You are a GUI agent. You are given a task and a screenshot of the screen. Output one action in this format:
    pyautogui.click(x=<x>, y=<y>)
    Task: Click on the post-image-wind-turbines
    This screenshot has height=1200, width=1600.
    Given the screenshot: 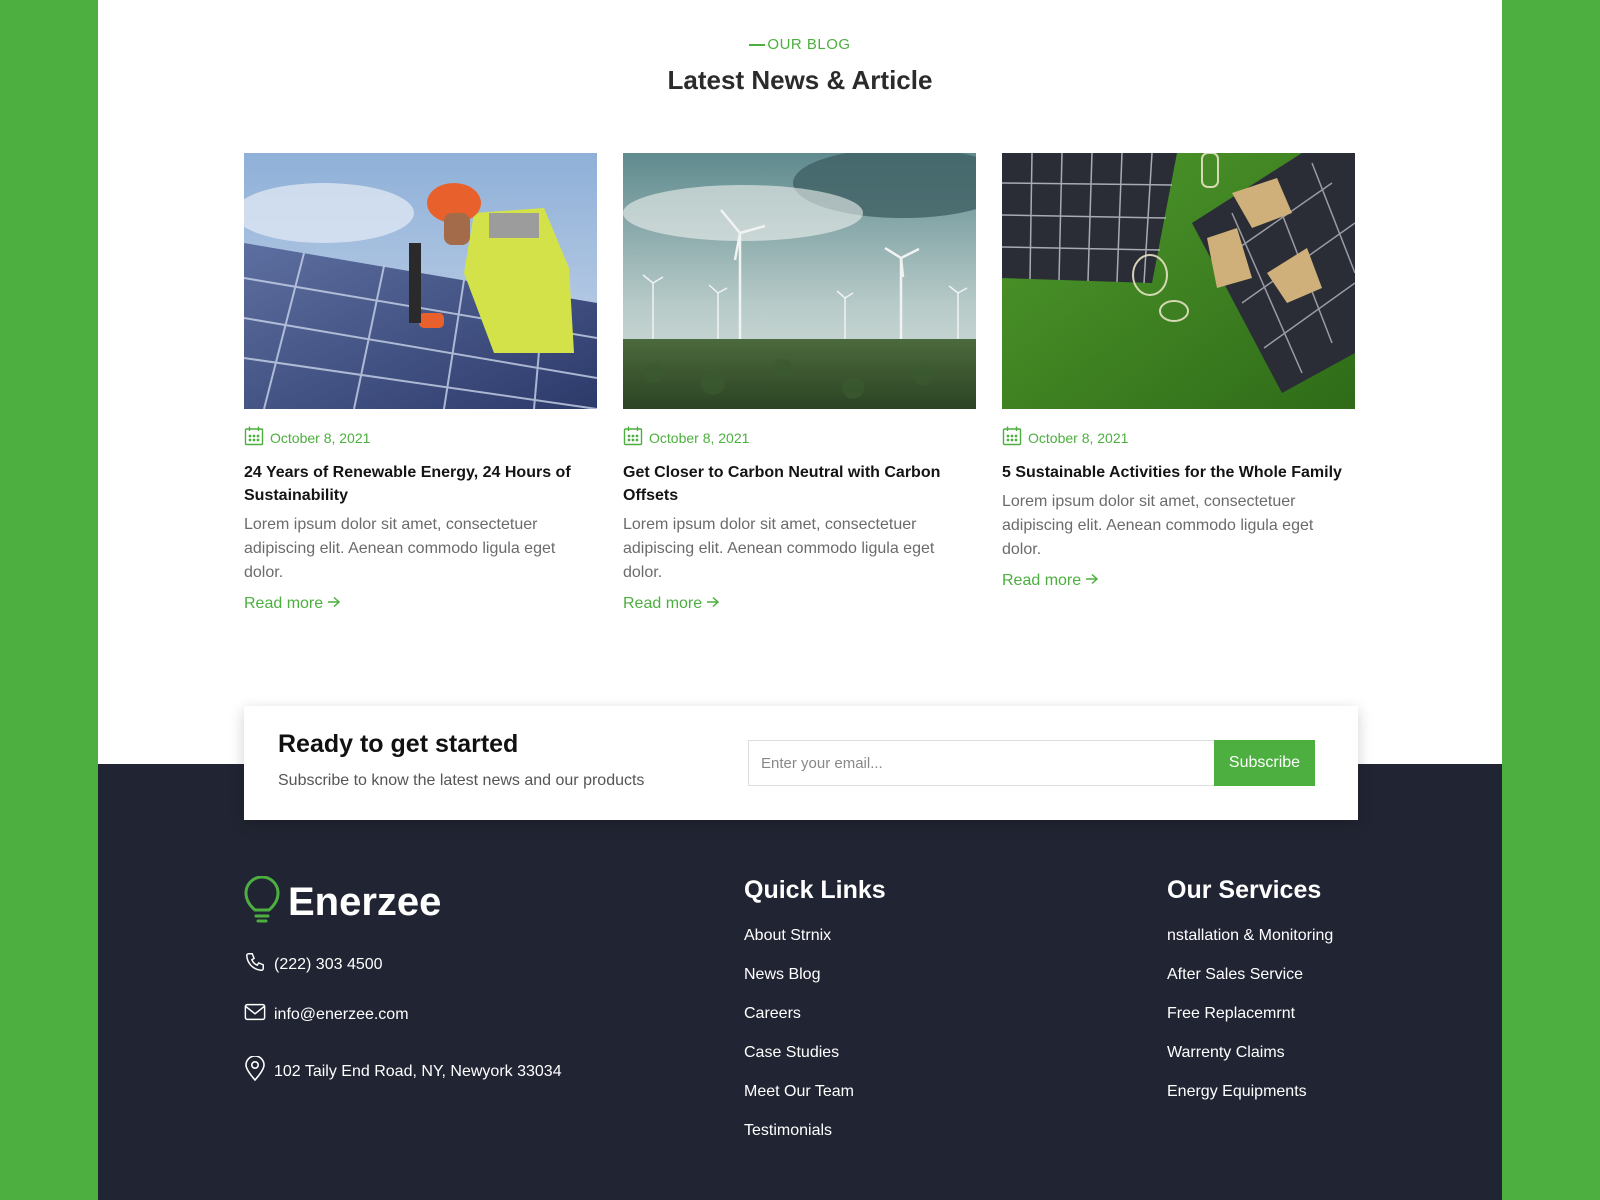 What is the action you would take?
    pyautogui.click(x=799, y=281)
    